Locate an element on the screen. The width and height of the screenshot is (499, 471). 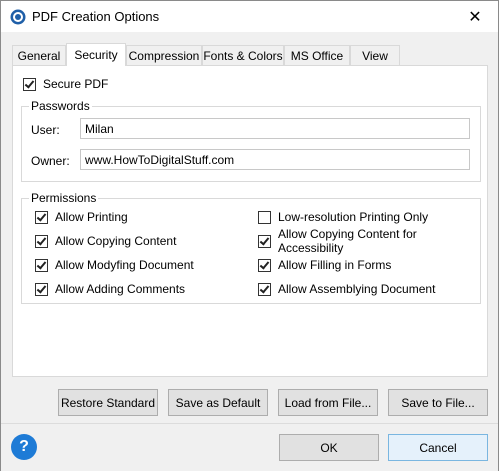
help-icon: ? is located at coordinates (24, 447).